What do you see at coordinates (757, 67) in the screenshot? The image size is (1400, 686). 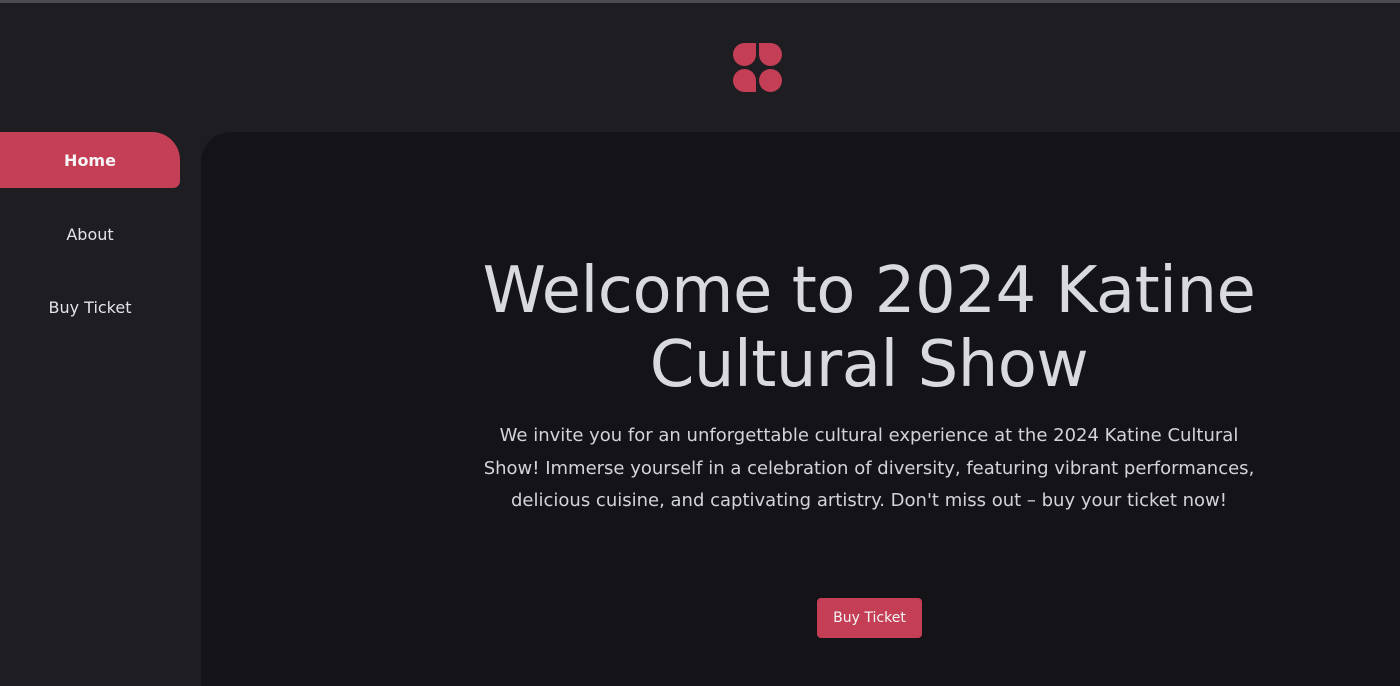 I see `four-petal-logo-icon` at bounding box center [757, 67].